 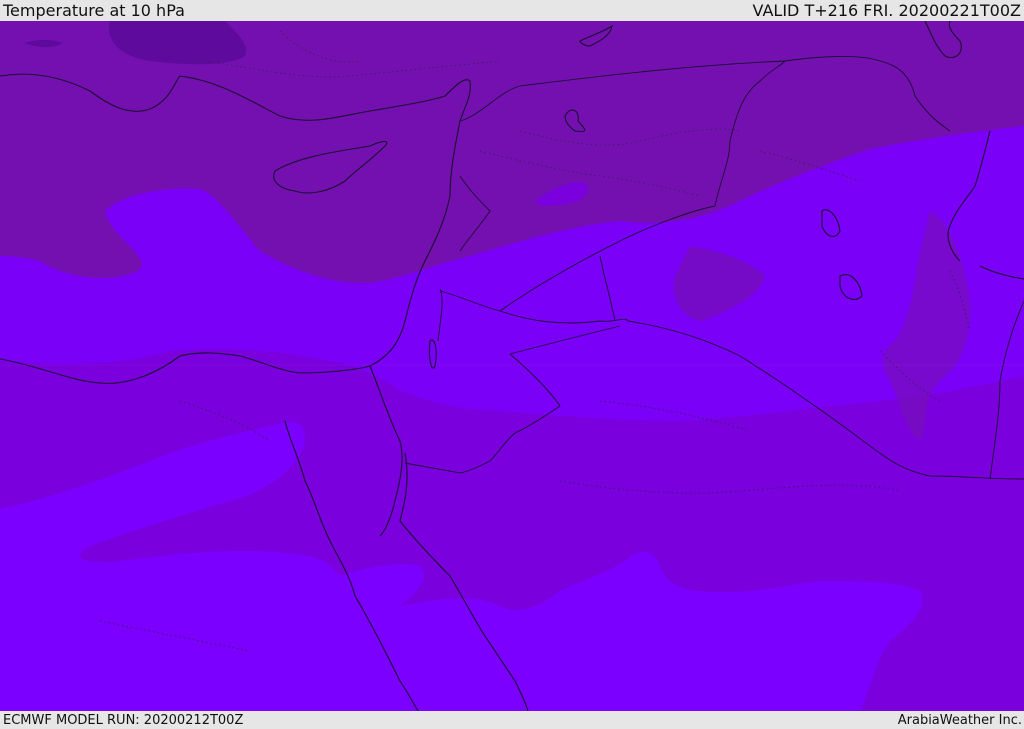 What do you see at coordinates (94, 10) in the screenshot?
I see `map-title: Temperature at 10 hPa` at bounding box center [94, 10].